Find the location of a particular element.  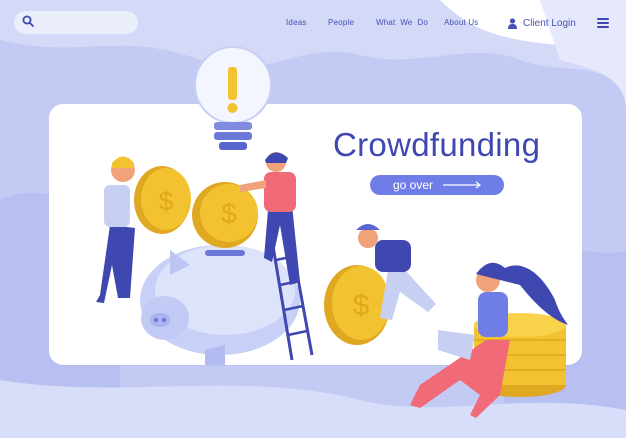

nav-link-ideas: Ideas is located at coordinates (296, 22).